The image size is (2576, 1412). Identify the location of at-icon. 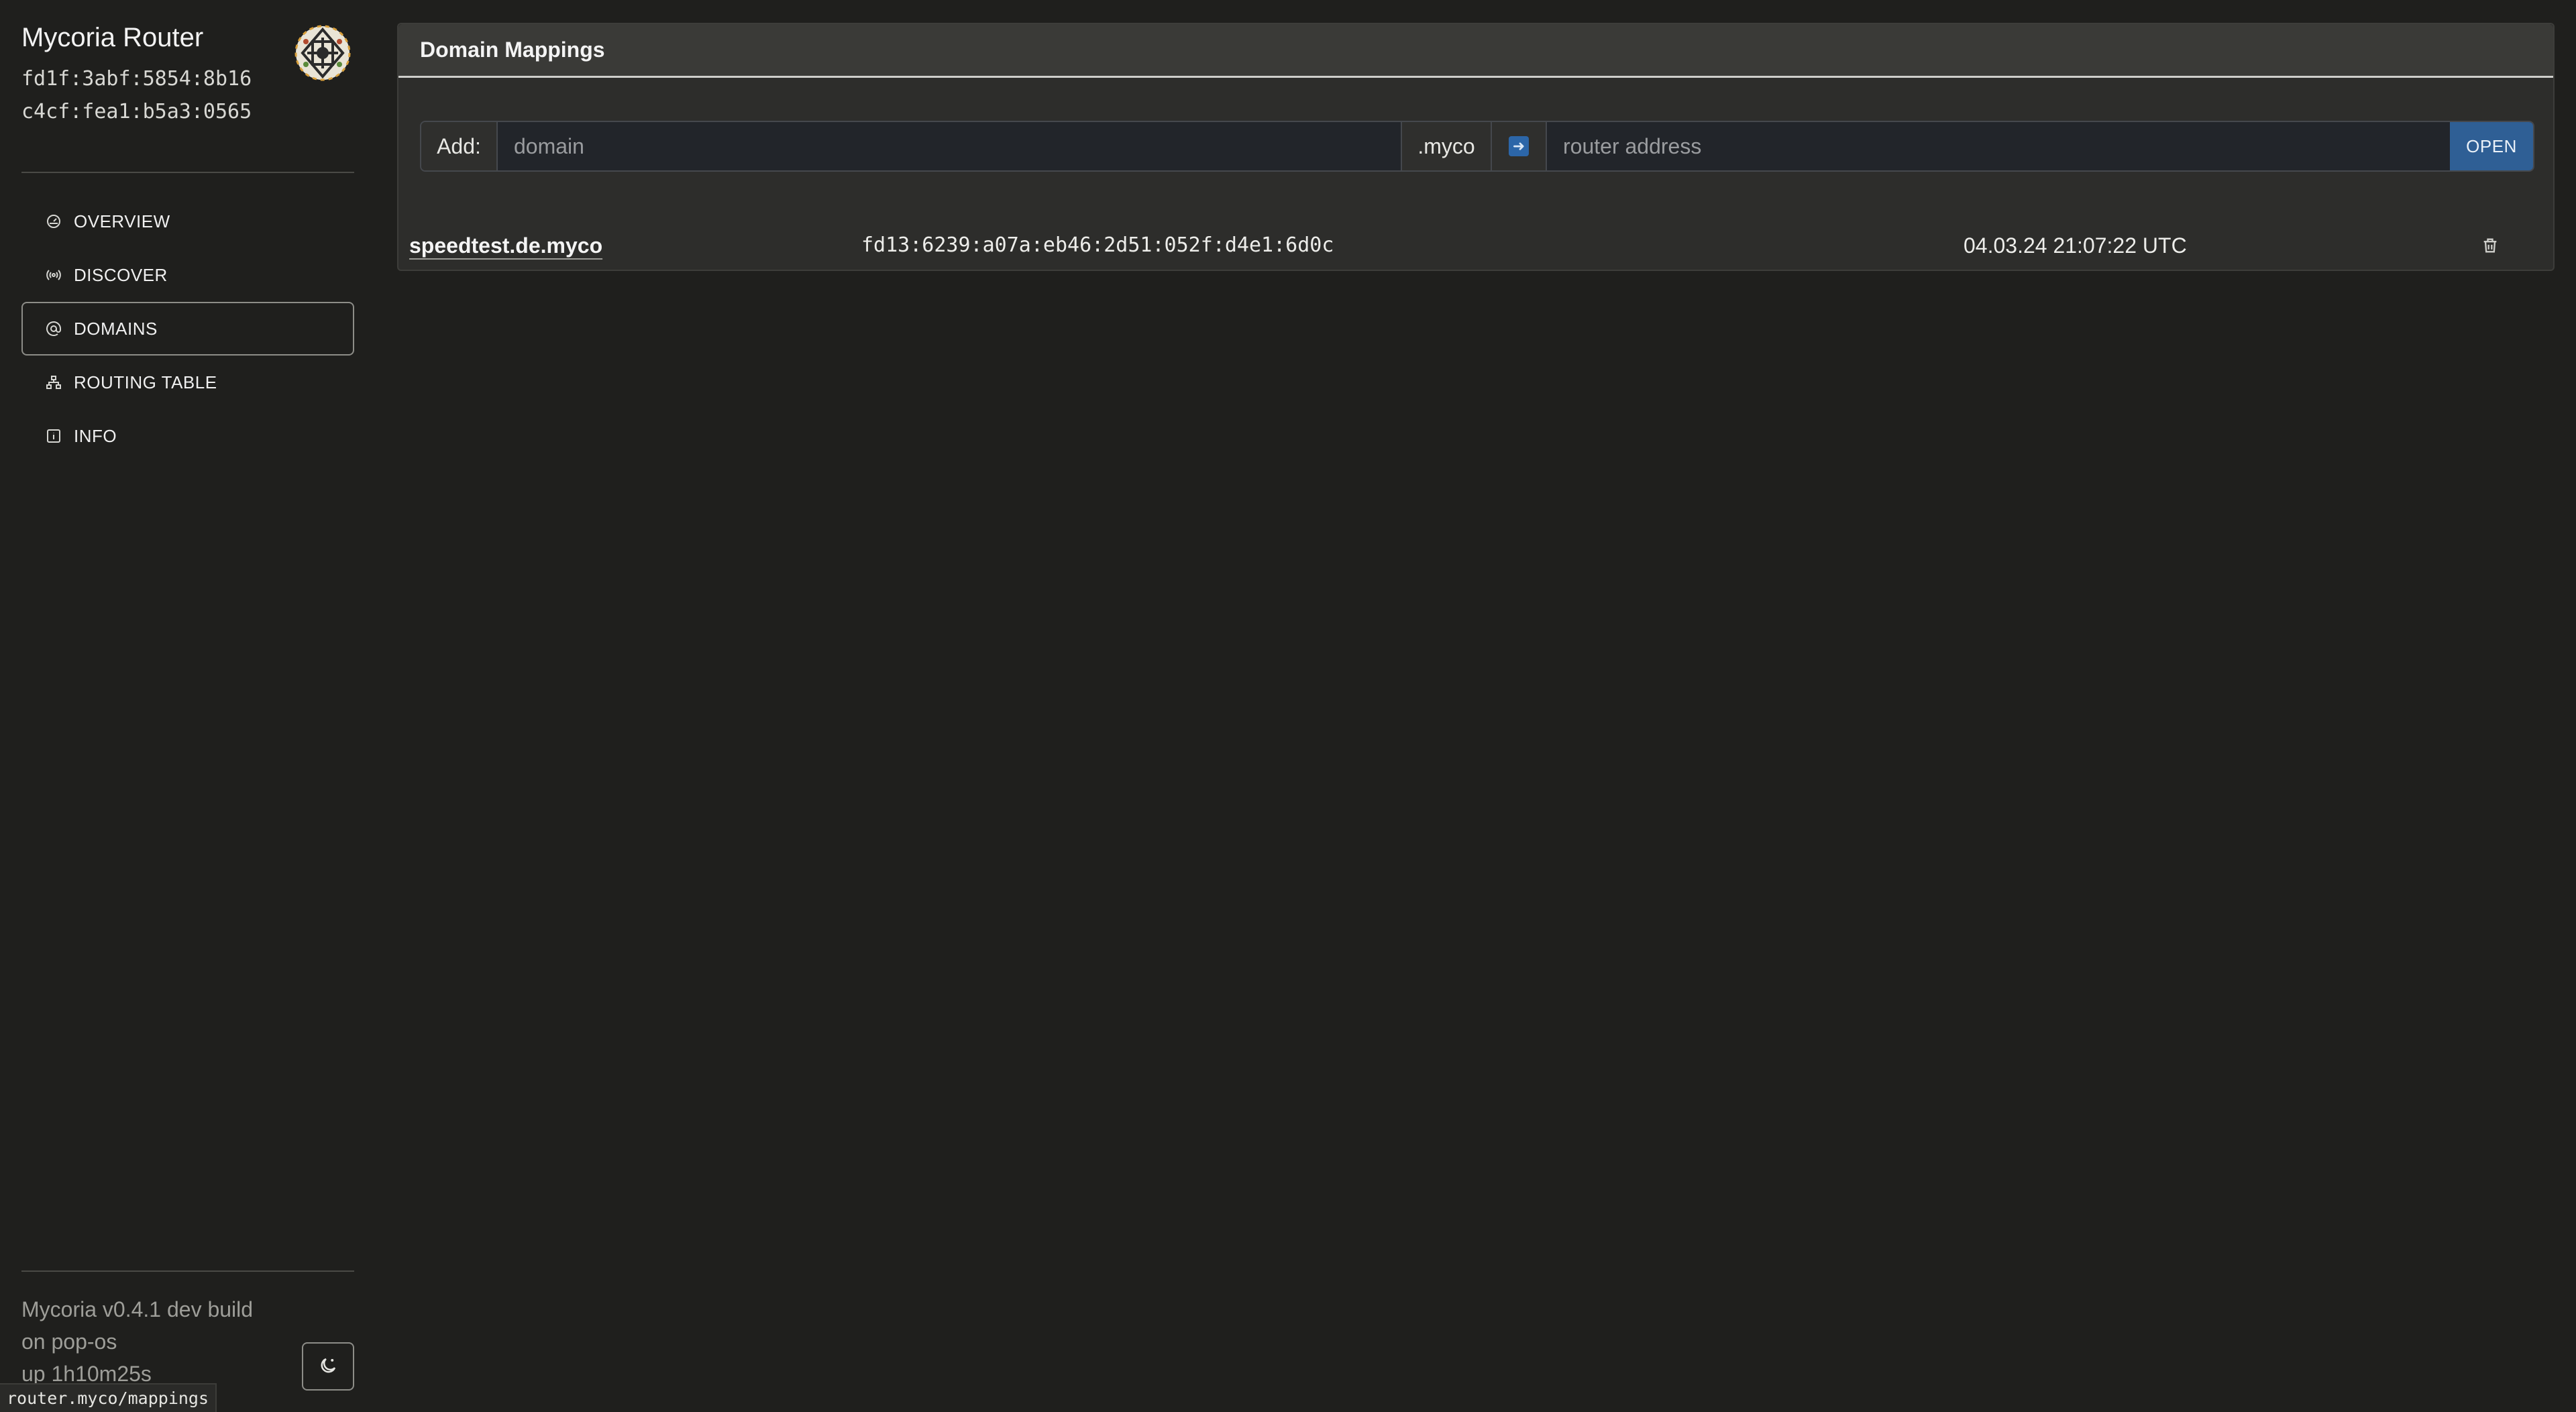
(53, 328).